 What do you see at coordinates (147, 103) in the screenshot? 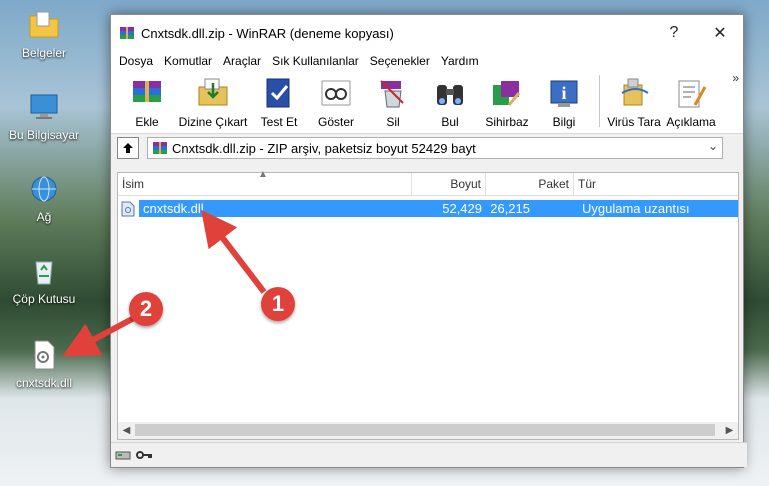
I see `add-button: Ekle` at bounding box center [147, 103].